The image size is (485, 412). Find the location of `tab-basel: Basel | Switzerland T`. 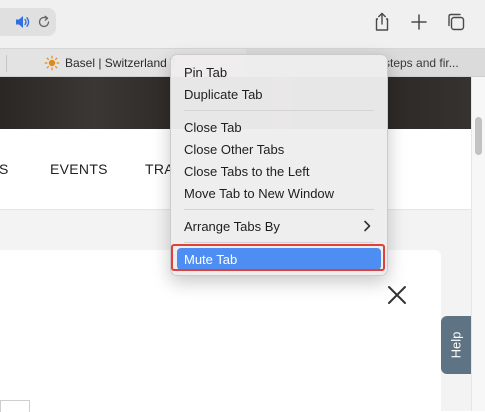

tab-basel: Basel | Switzerland T is located at coordinates (110, 62).